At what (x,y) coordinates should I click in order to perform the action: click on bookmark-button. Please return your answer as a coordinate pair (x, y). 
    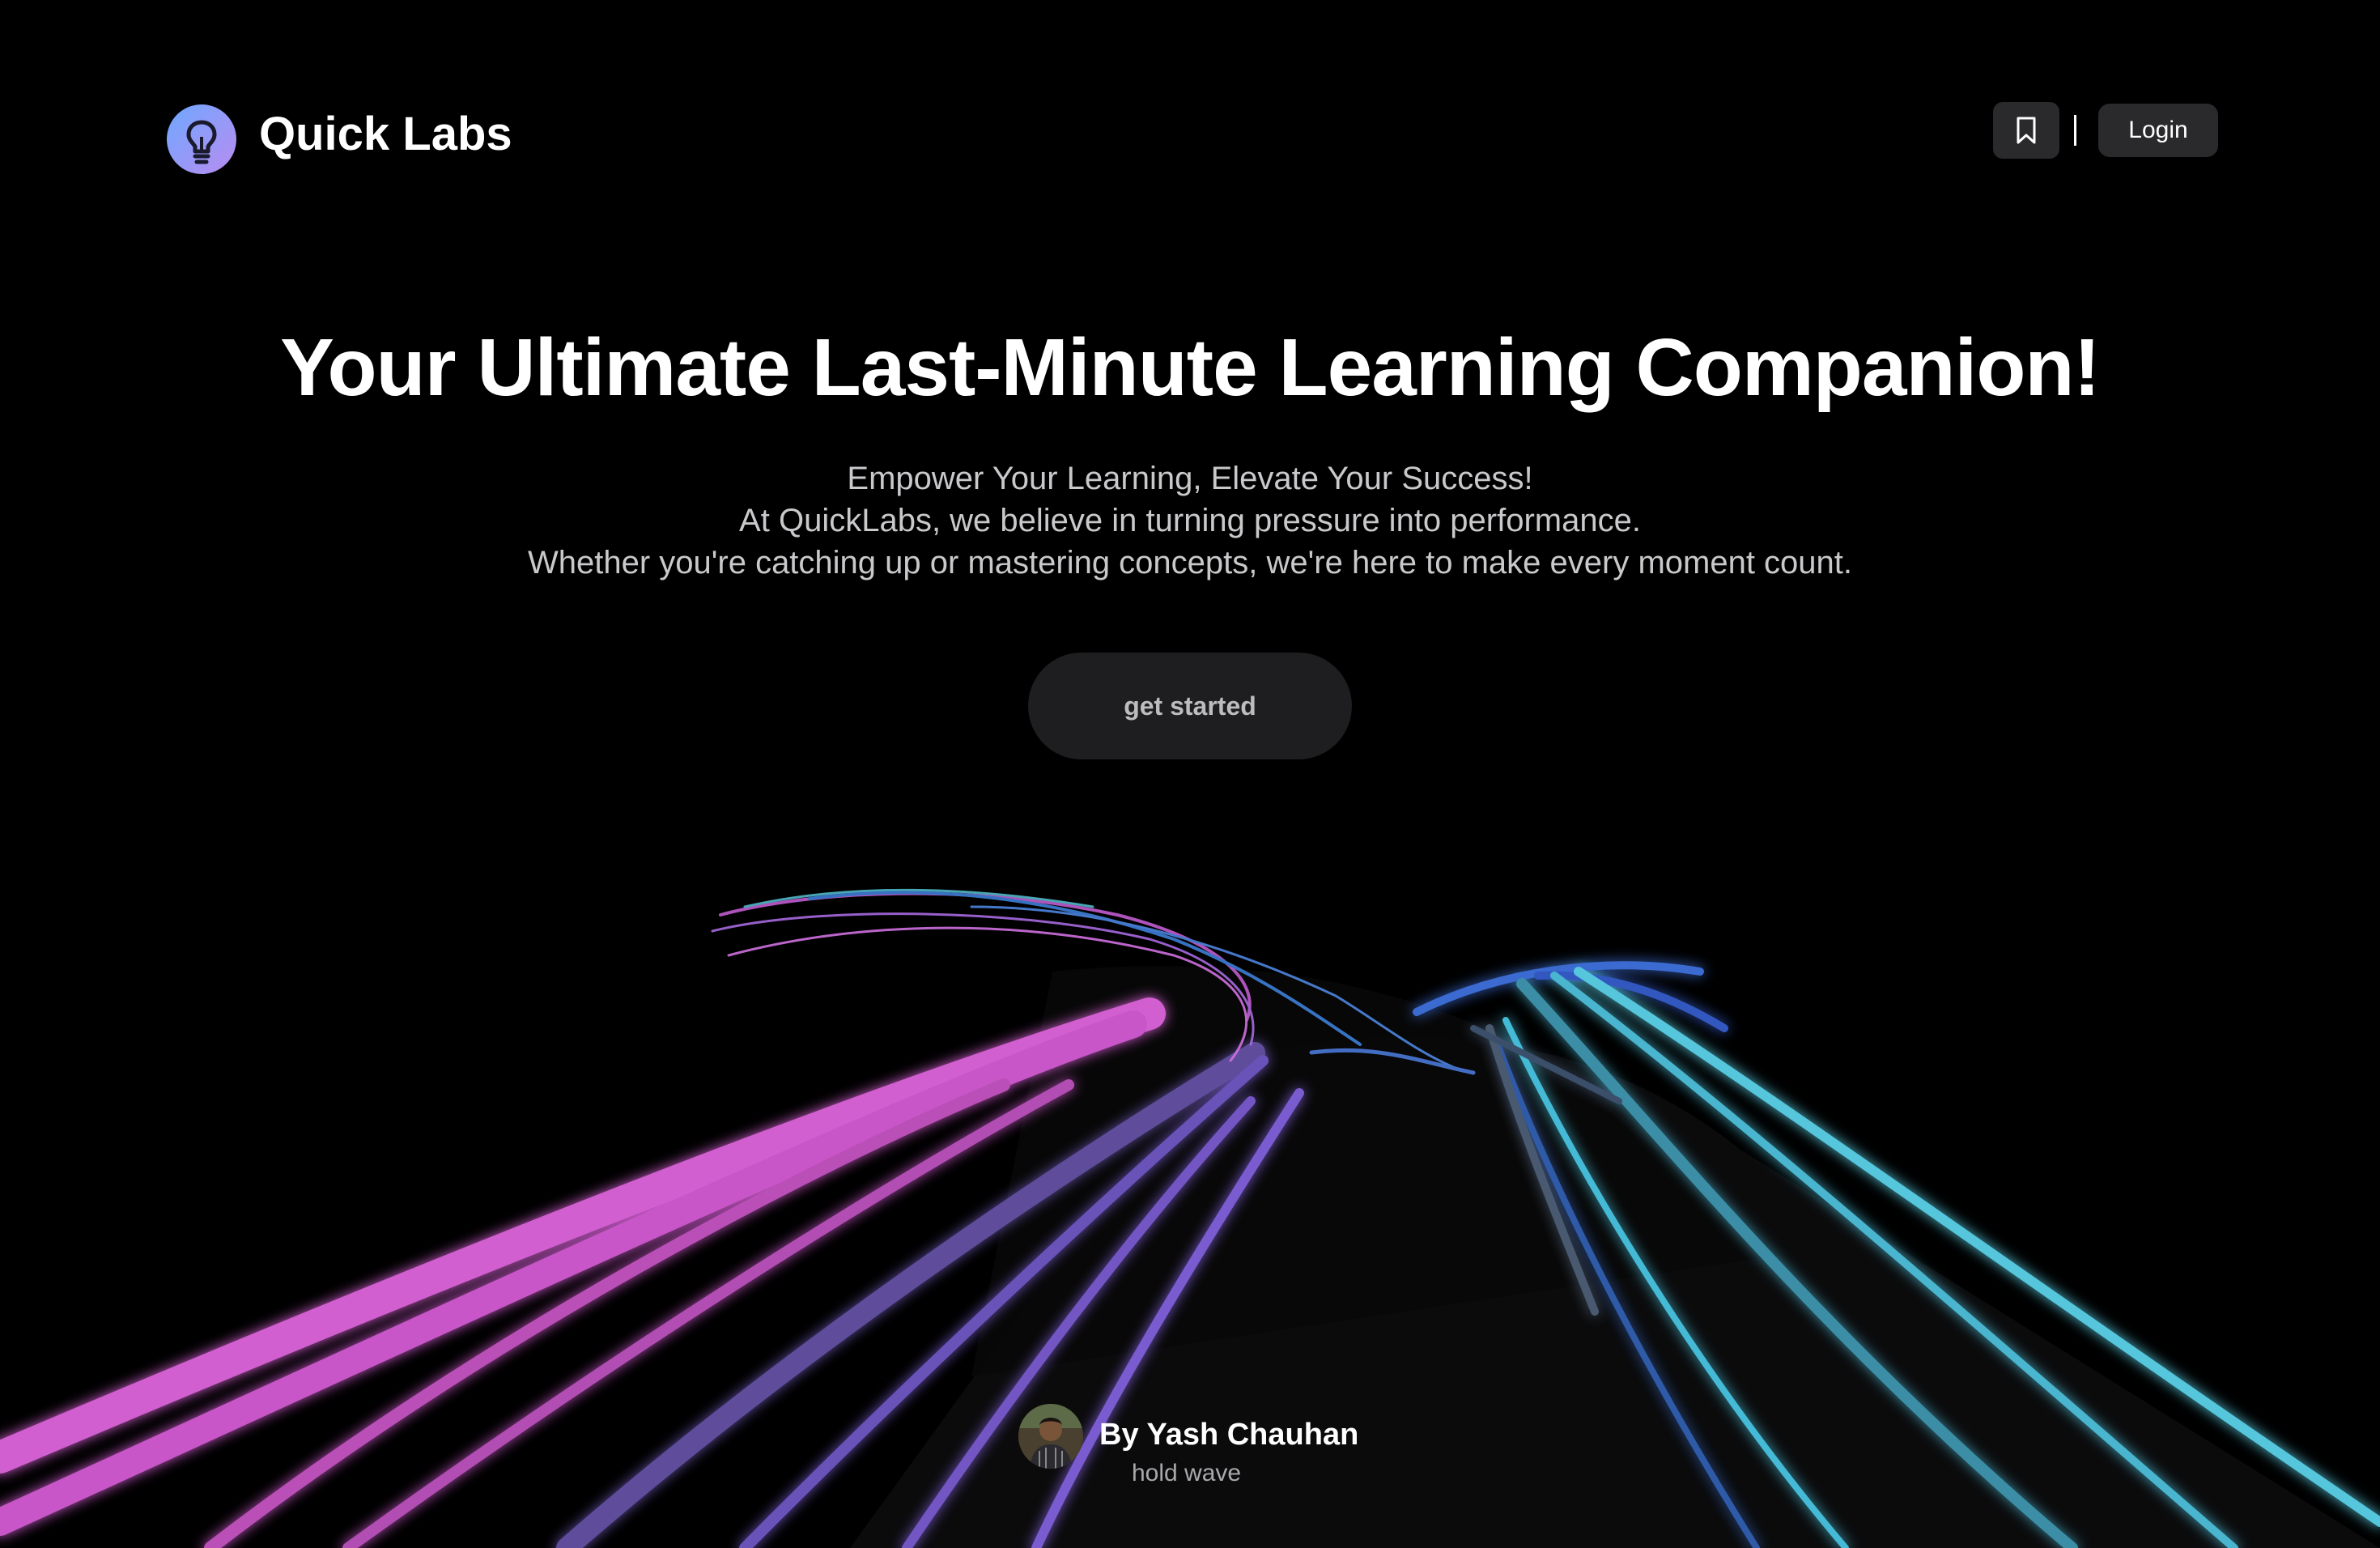
    Looking at the image, I should click on (2026, 131).